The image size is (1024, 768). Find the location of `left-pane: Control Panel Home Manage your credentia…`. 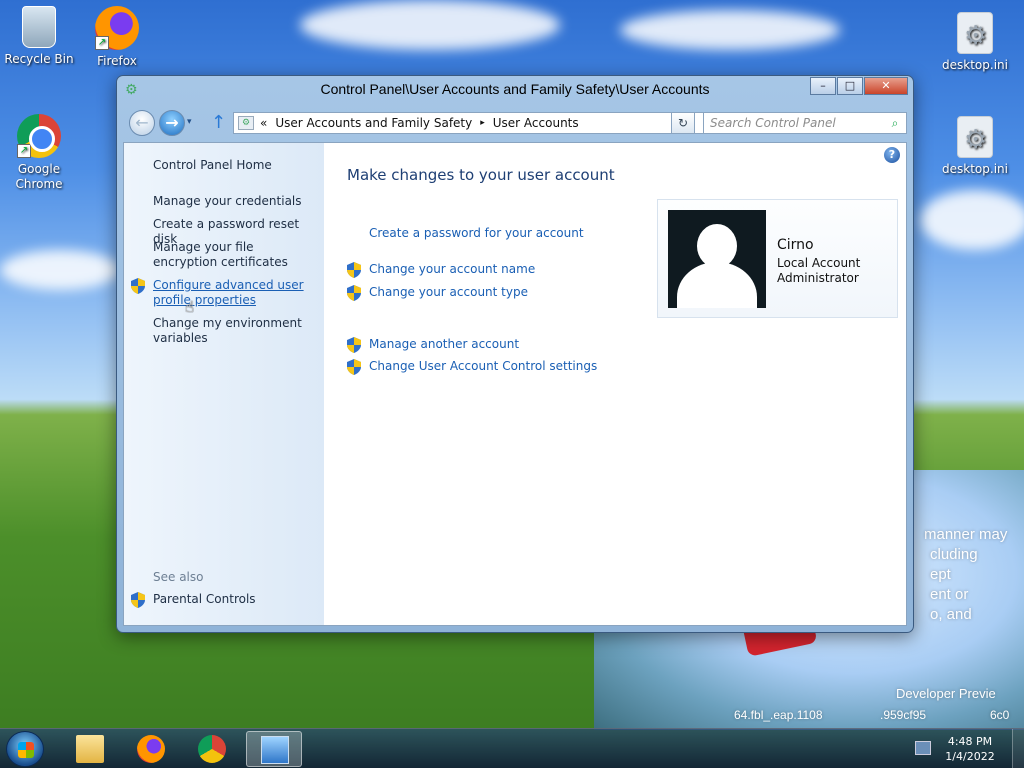

left-pane: Control Panel Home Manage your credentia… is located at coordinates (224, 384).